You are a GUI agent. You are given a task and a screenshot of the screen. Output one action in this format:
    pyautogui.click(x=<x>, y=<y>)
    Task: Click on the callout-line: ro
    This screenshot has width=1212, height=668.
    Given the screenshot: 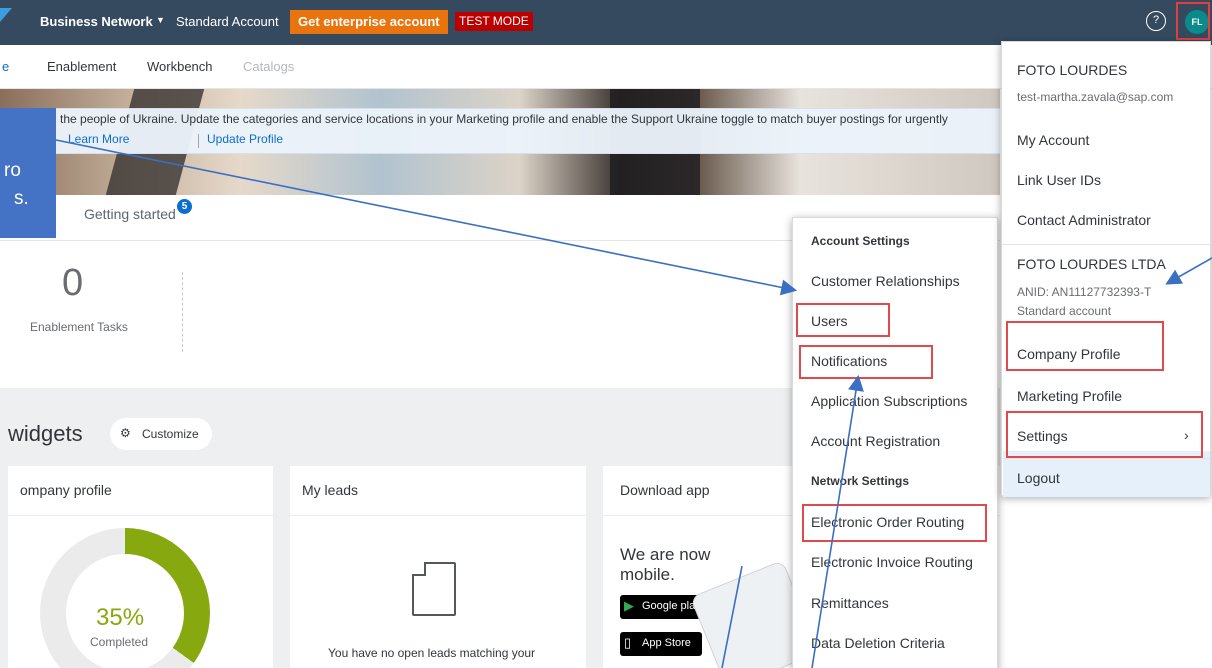 What is the action you would take?
    pyautogui.click(x=12, y=170)
    